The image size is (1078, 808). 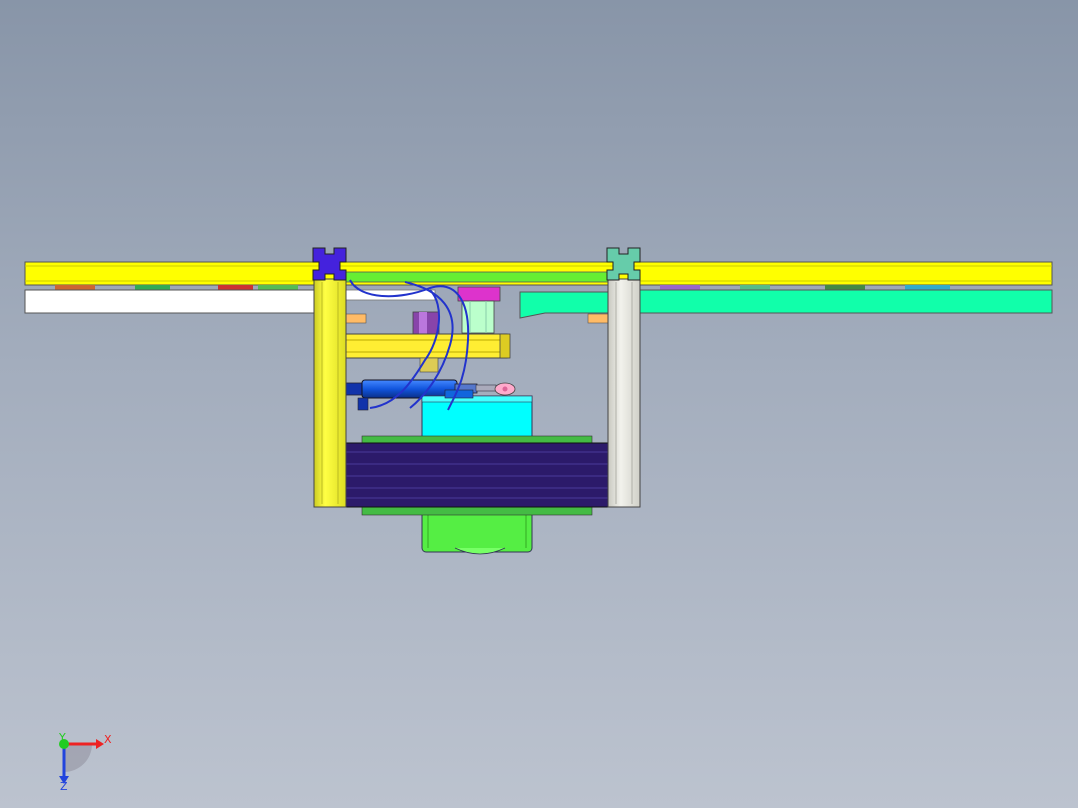 What do you see at coordinates (476, 475) in the screenshot?
I see `conveyor-belt-navy` at bounding box center [476, 475].